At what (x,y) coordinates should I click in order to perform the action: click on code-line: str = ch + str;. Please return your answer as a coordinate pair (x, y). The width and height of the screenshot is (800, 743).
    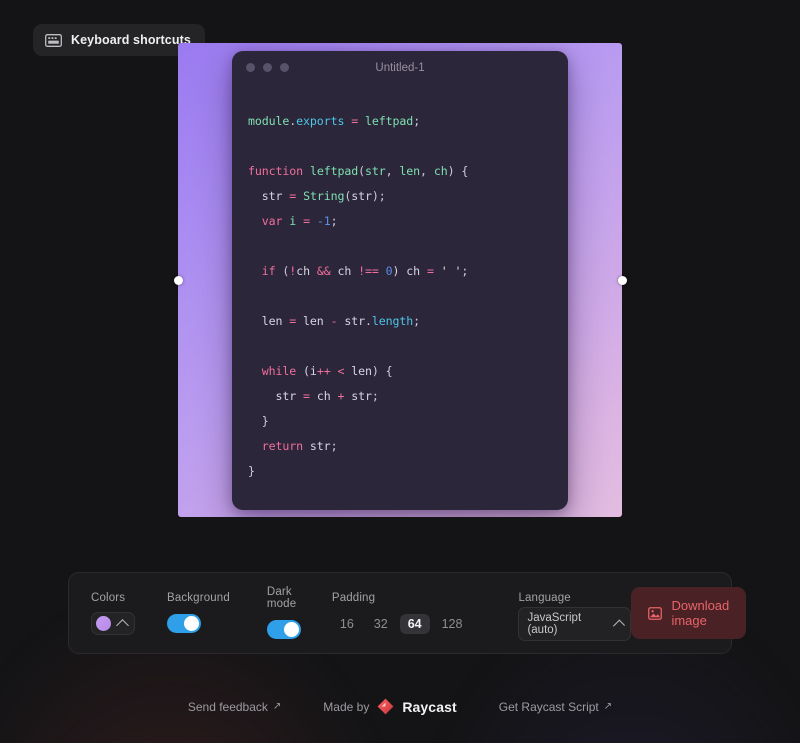
    Looking at the image, I should click on (400, 396).